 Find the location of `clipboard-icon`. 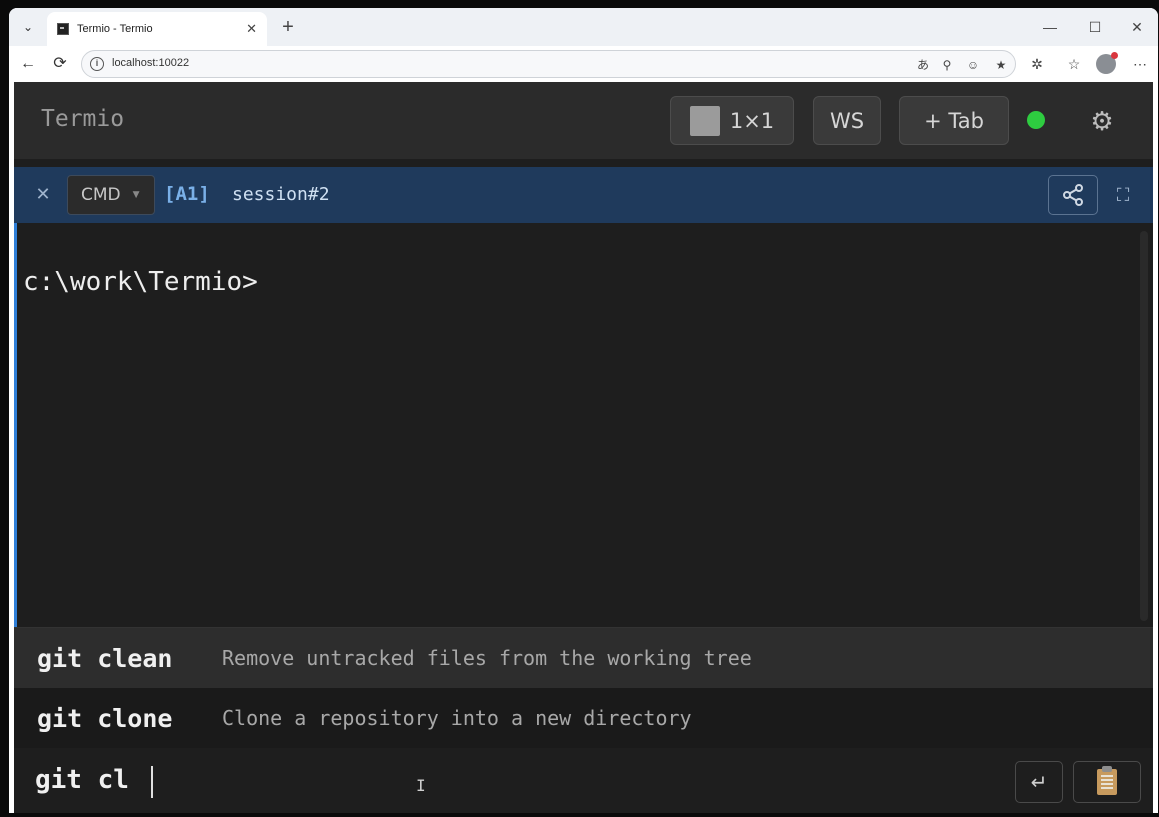

clipboard-icon is located at coordinates (1107, 780).